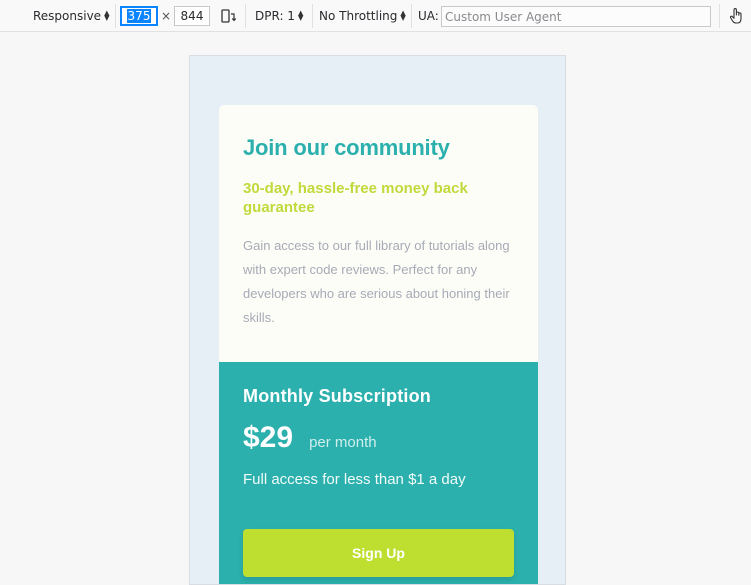  I want to click on access-text: Full access for less than $1 a day, so click(354, 479).